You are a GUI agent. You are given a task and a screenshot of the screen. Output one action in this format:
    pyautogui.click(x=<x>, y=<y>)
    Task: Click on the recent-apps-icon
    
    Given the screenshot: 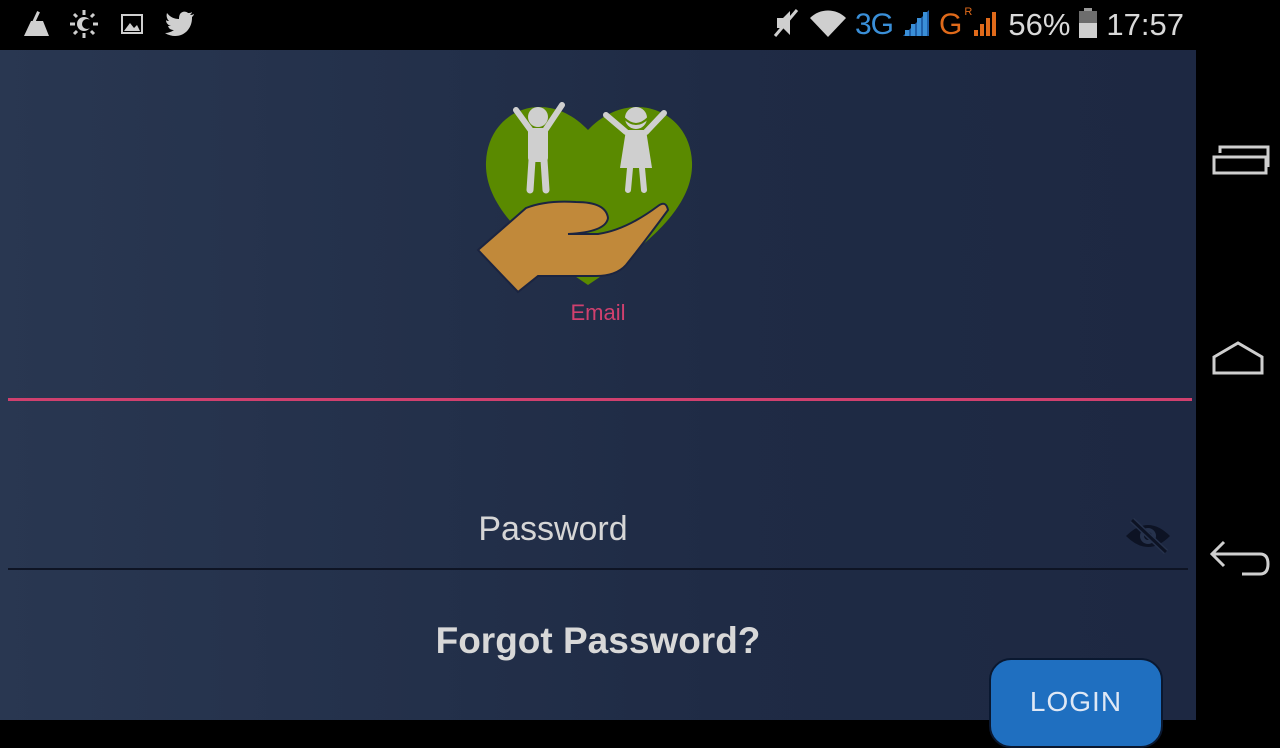 What is the action you would take?
    pyautogui.click(x=1241, y=160)
    